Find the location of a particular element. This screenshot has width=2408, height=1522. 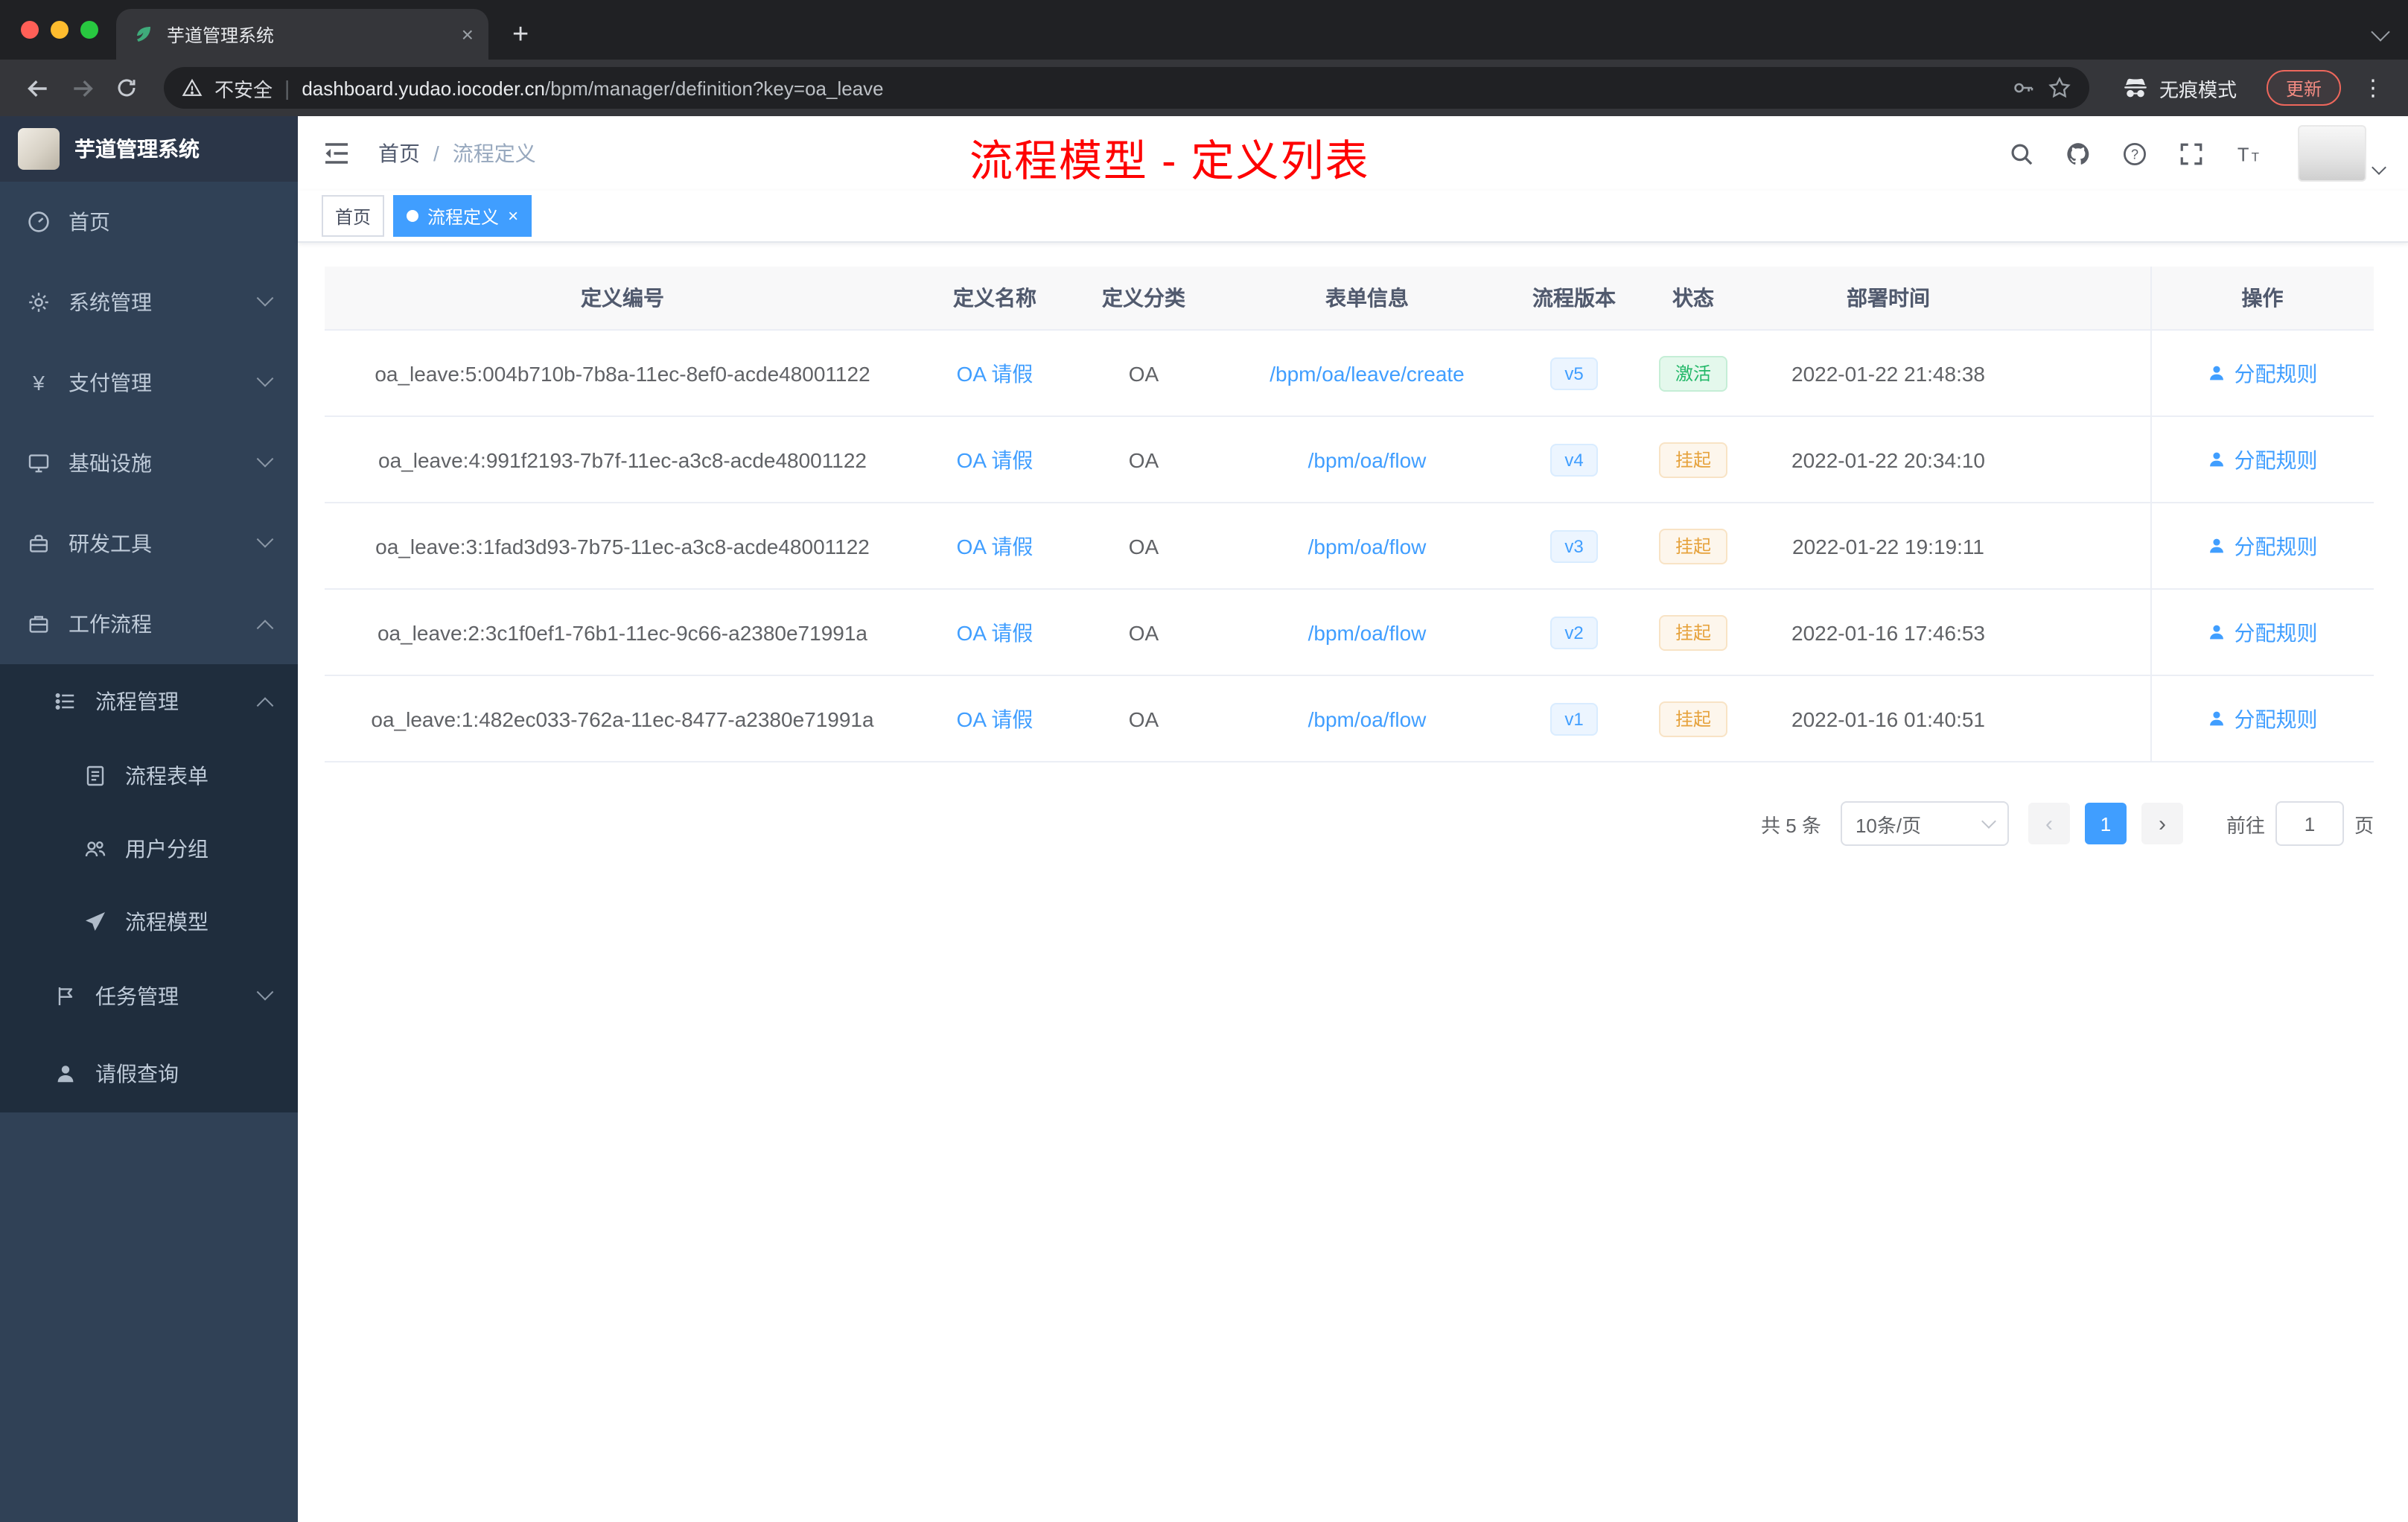

font-size-icon: TT is located at coordinates (2248, 153).